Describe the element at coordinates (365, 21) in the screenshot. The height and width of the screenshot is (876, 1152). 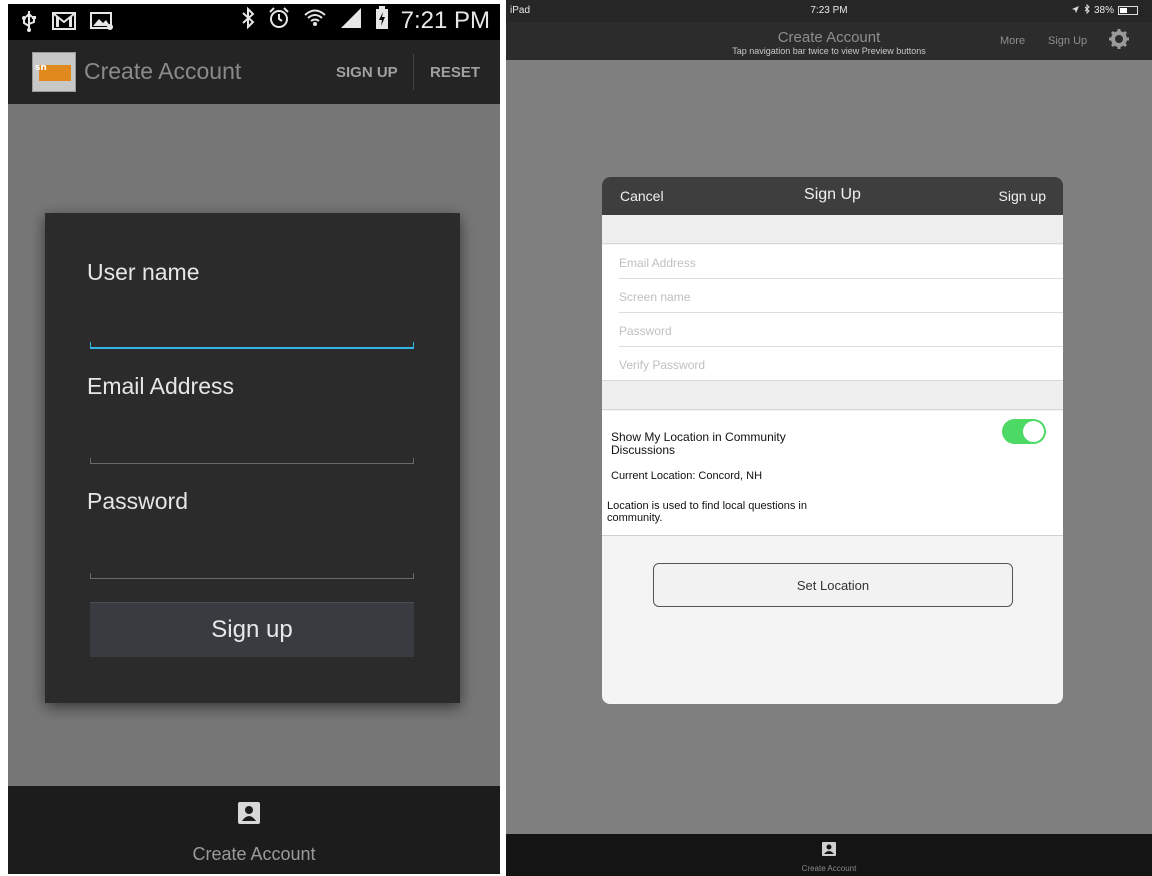
I see `system-icons: 7:21 PM` at that location.